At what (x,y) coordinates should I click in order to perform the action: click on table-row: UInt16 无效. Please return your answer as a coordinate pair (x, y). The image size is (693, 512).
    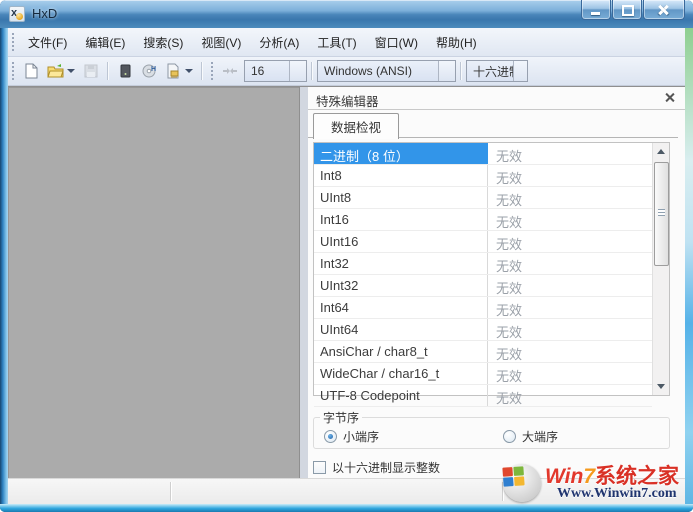
    Looking at the image, I should click on (483, 242).